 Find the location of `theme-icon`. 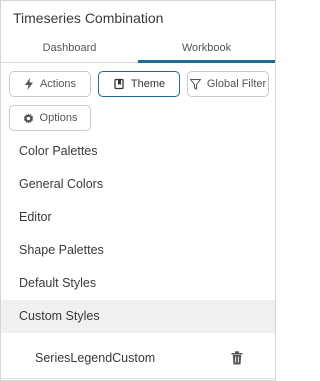

theme-icon is located at coordinates (119, 84).